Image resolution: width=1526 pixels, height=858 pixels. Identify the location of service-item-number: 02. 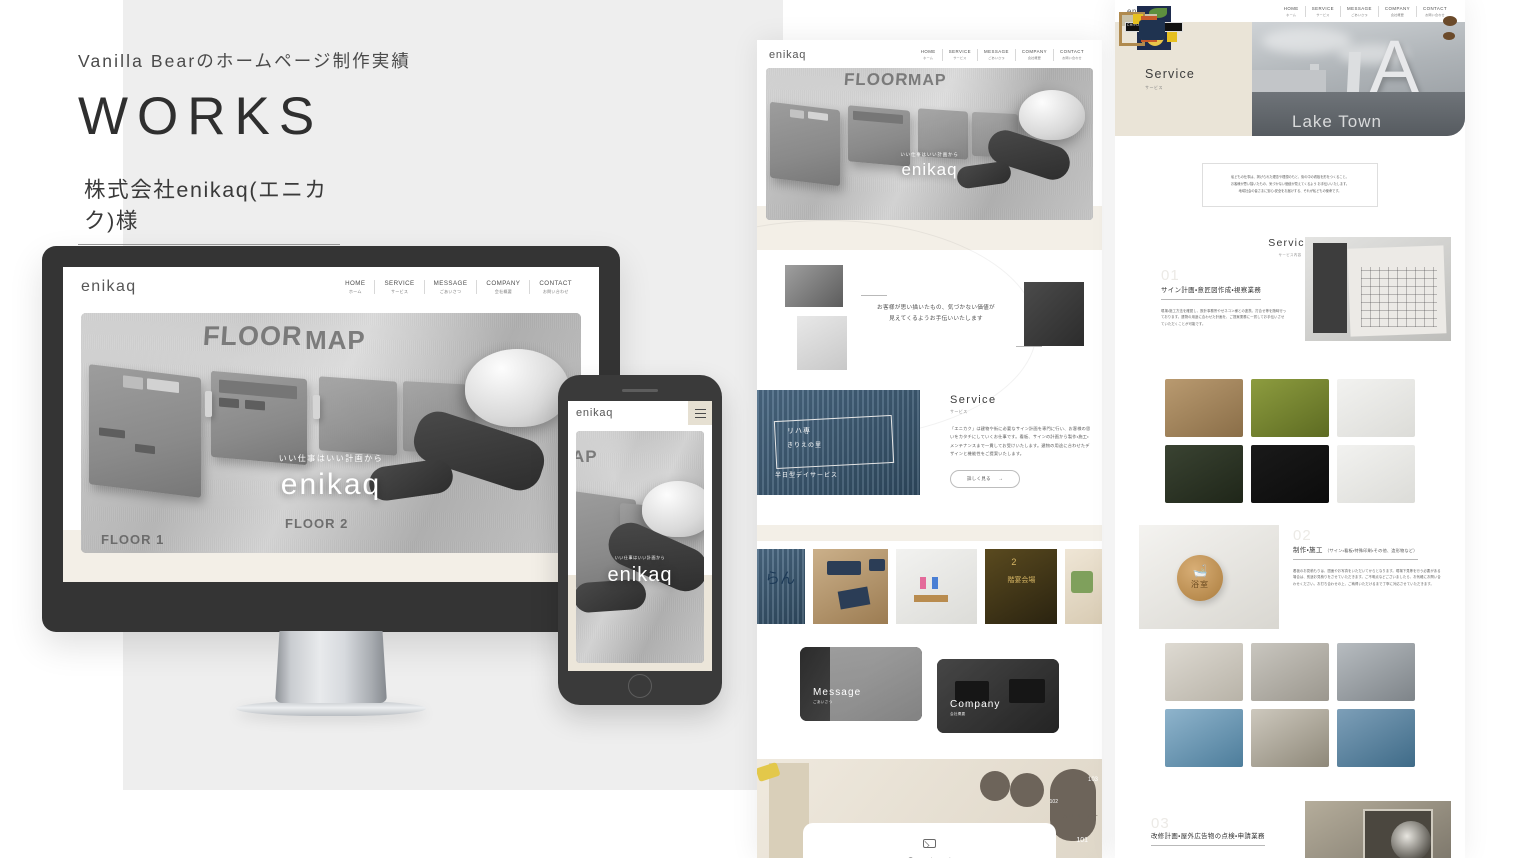
(1302, 535).